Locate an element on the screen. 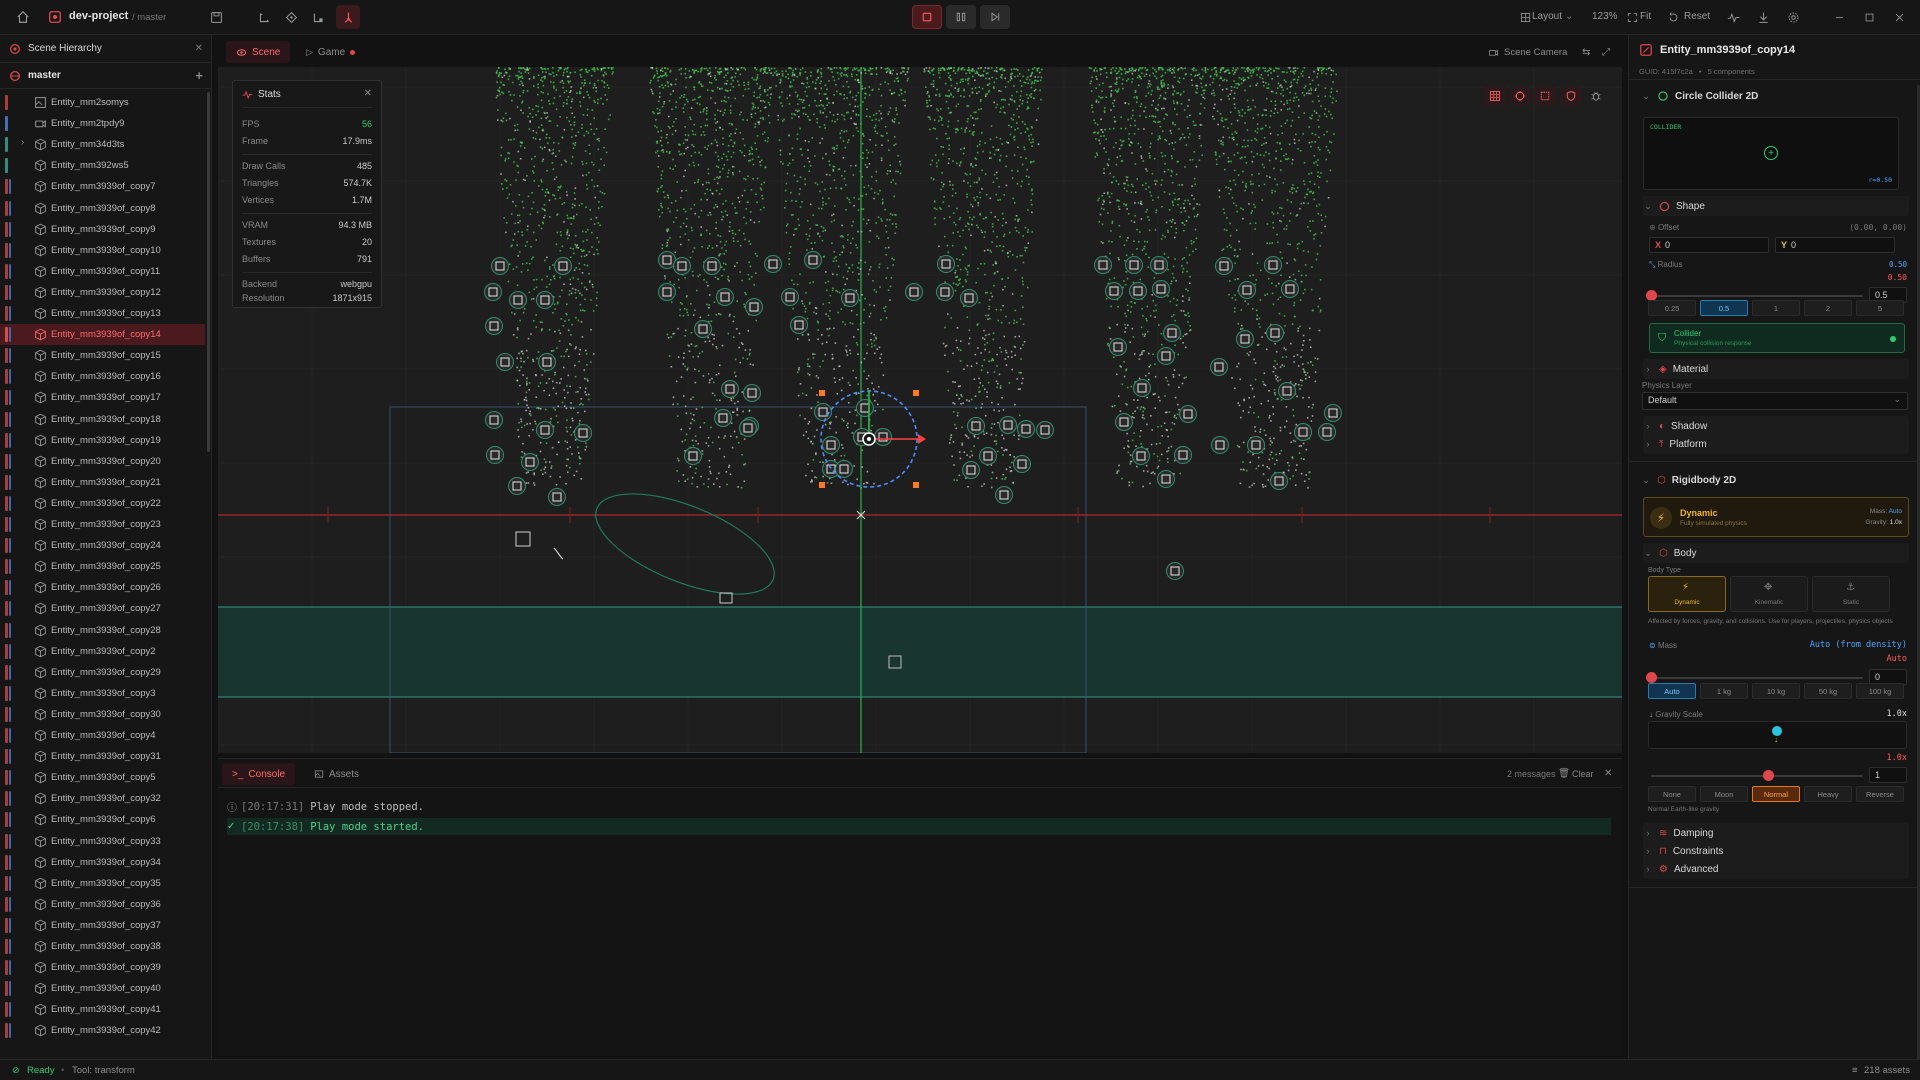  hierarchy-item: Entity_mm3939of_copy4 is located at coordinates (102, 735).